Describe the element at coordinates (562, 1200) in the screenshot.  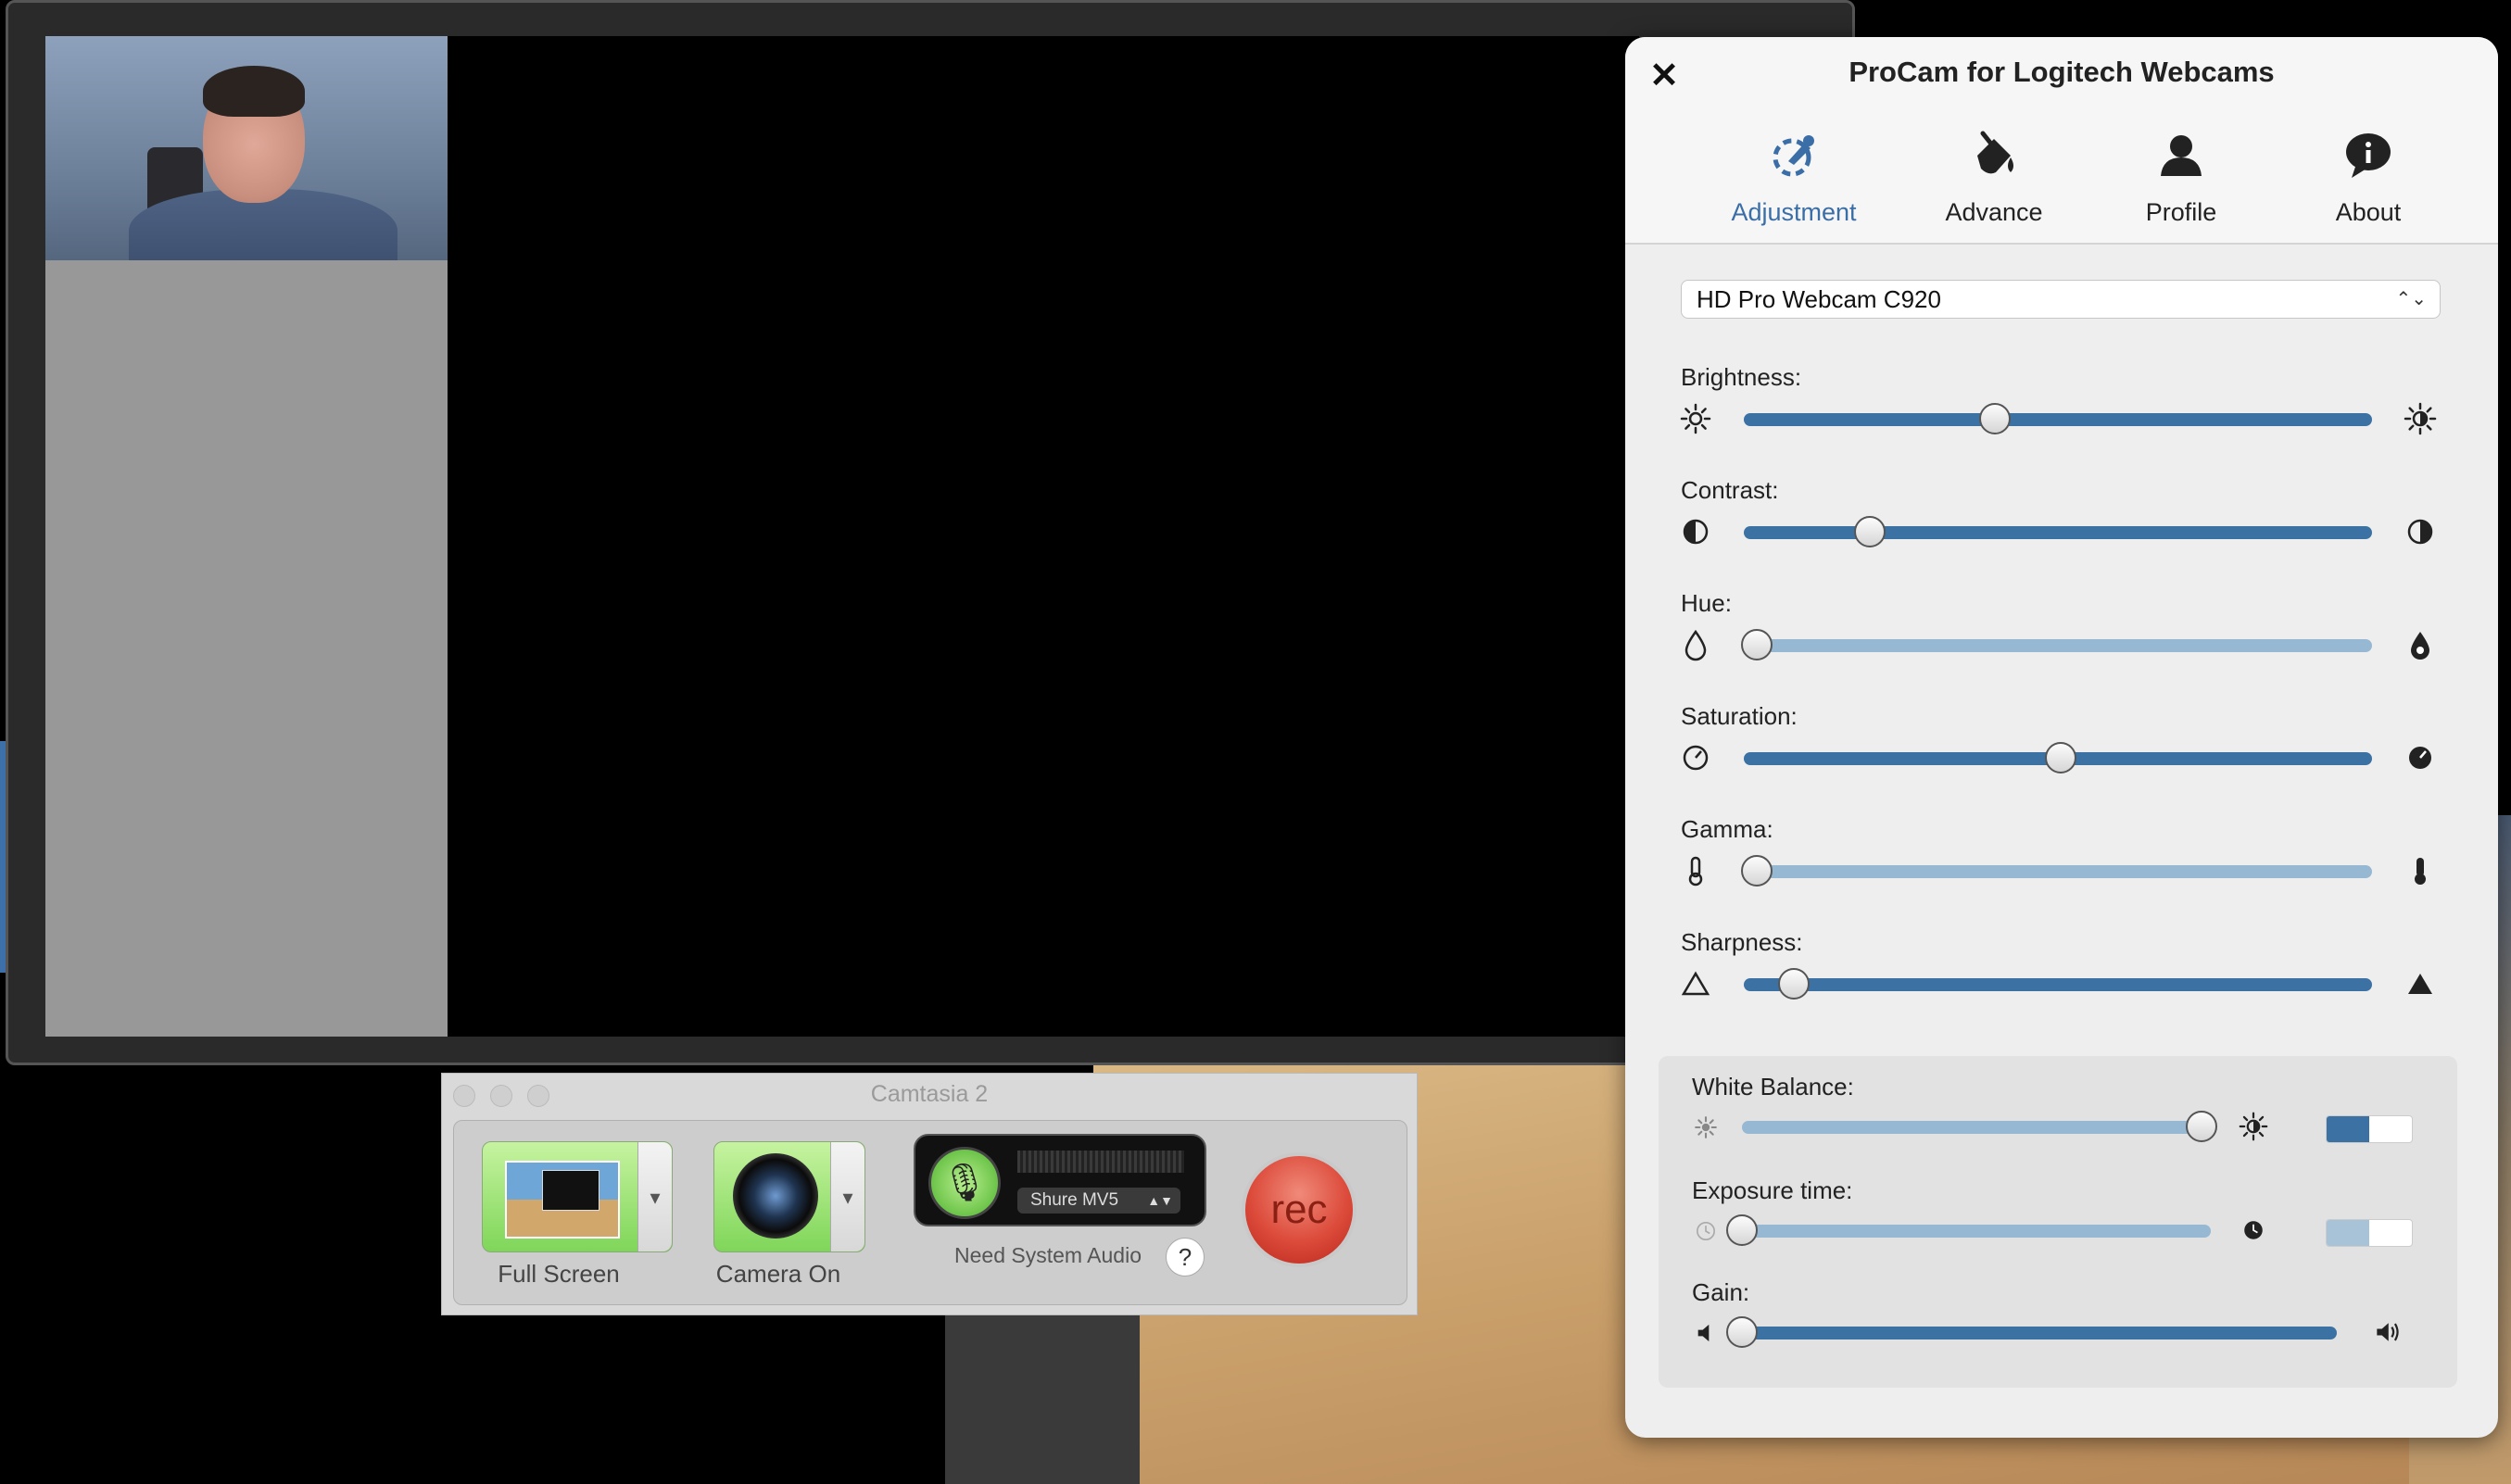
I see `screen-thumbnail-icon` at that location.